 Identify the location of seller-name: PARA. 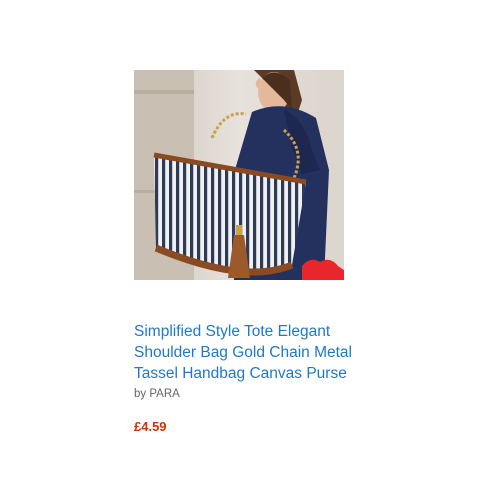
(164, 394).